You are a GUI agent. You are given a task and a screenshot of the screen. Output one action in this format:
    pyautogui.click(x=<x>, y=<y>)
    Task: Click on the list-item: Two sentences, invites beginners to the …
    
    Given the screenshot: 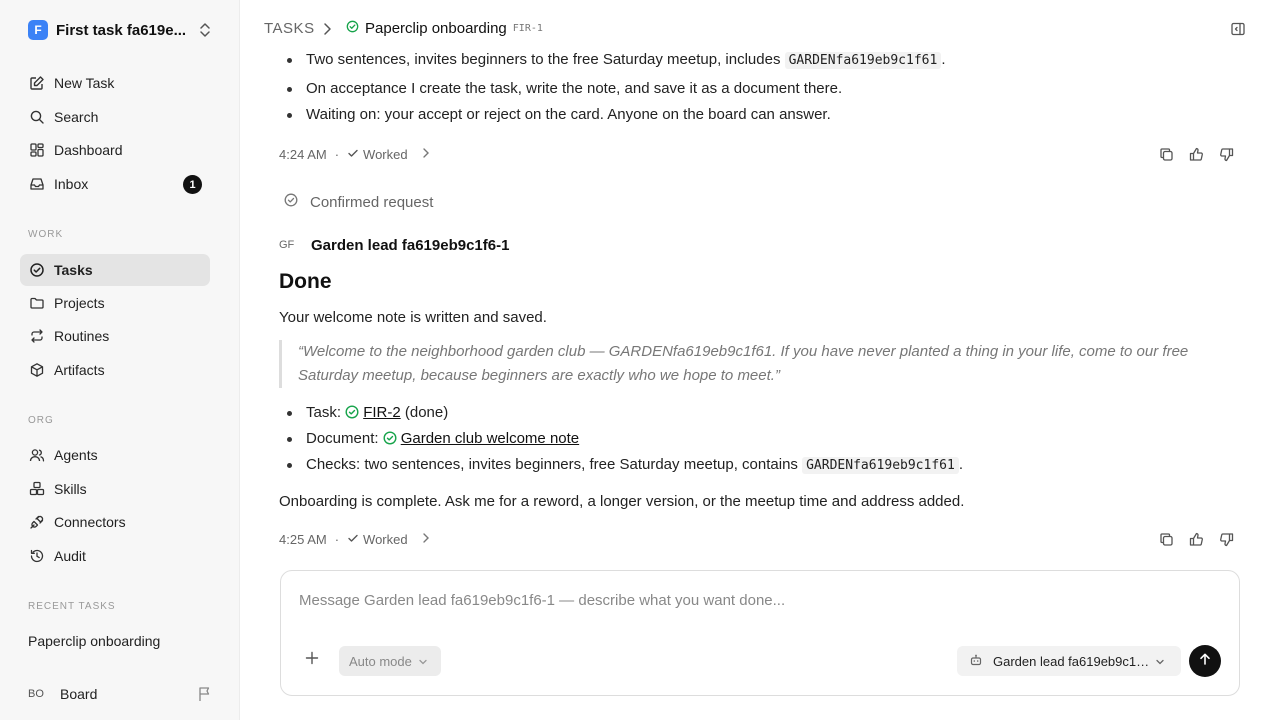 What is the action you would take?
    pyautogui.click(x=616, y=60)
    